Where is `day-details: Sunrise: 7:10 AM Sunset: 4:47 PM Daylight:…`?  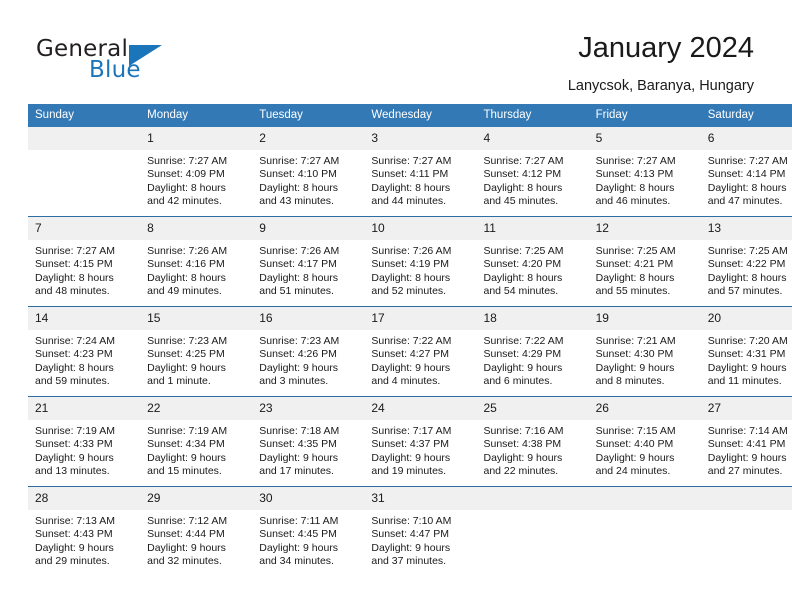
day-details: Sunrise: 7:10 AM Sunset: 4:47 PM Daylight:… is located at coordinates (420, 539).